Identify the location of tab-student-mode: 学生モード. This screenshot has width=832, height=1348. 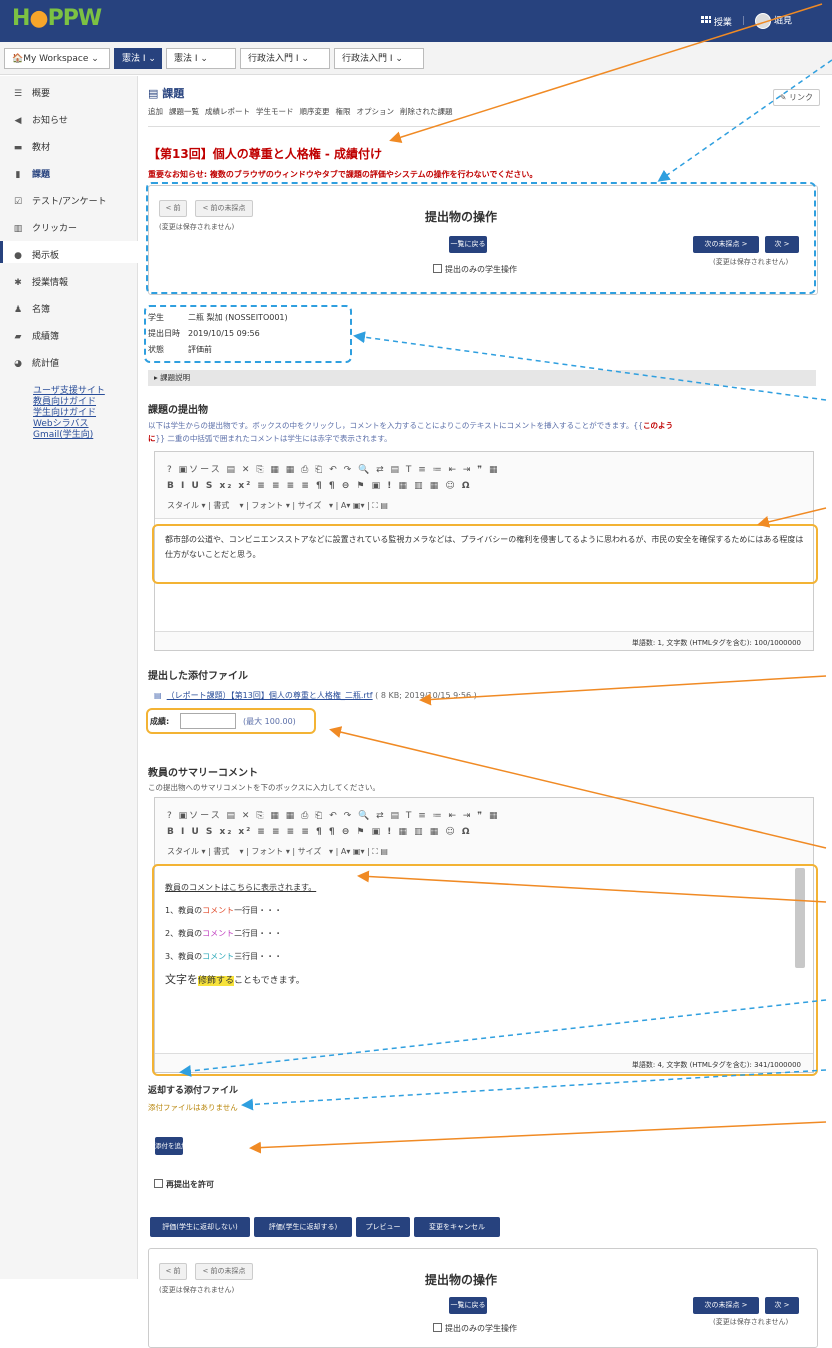
(275, 111).